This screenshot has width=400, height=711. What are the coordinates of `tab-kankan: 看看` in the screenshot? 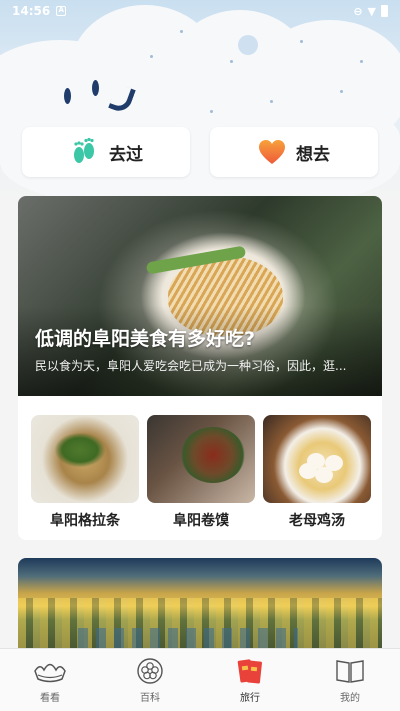 It's located at (50, 680).